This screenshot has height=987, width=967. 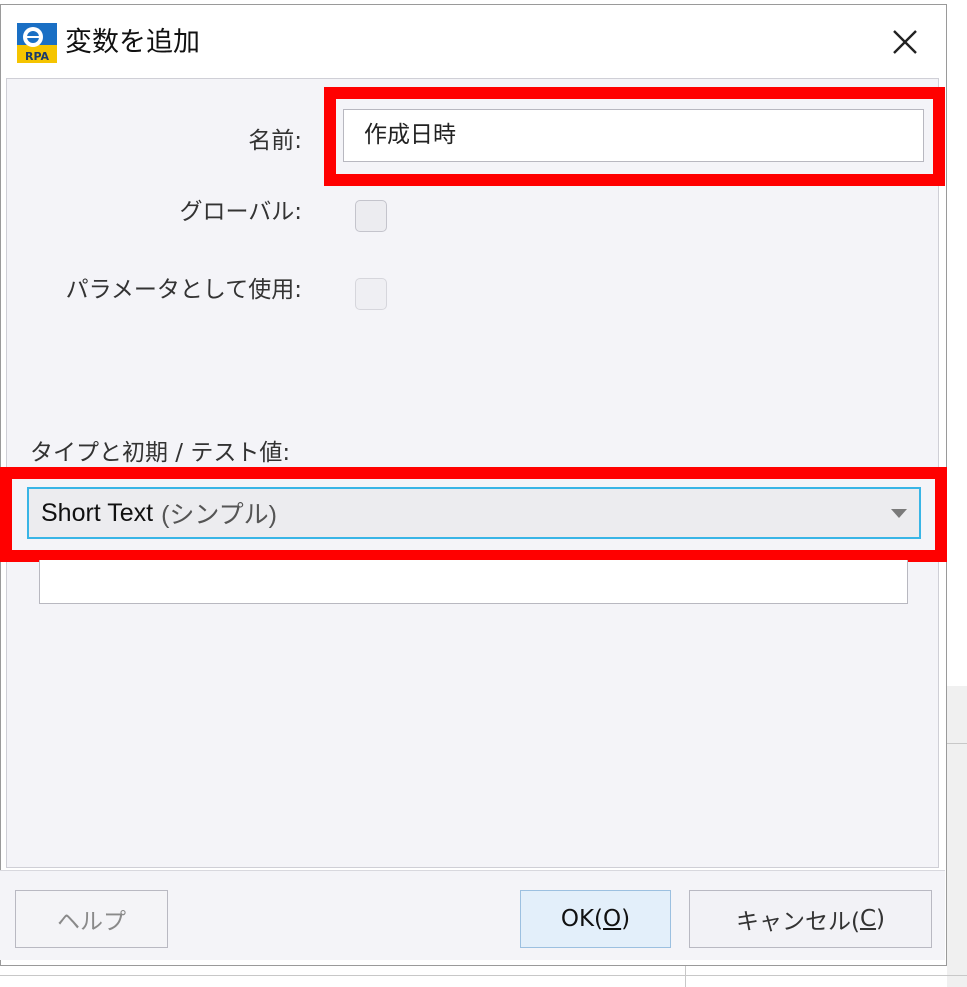 I want to click on cancel-button-label: キャンセル(, so click(x=797, y=922).